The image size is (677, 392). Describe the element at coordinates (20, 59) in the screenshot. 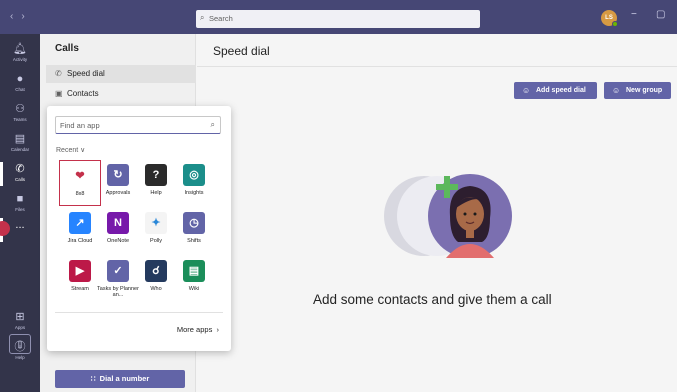

I see `rail-label: Activity` at that location.